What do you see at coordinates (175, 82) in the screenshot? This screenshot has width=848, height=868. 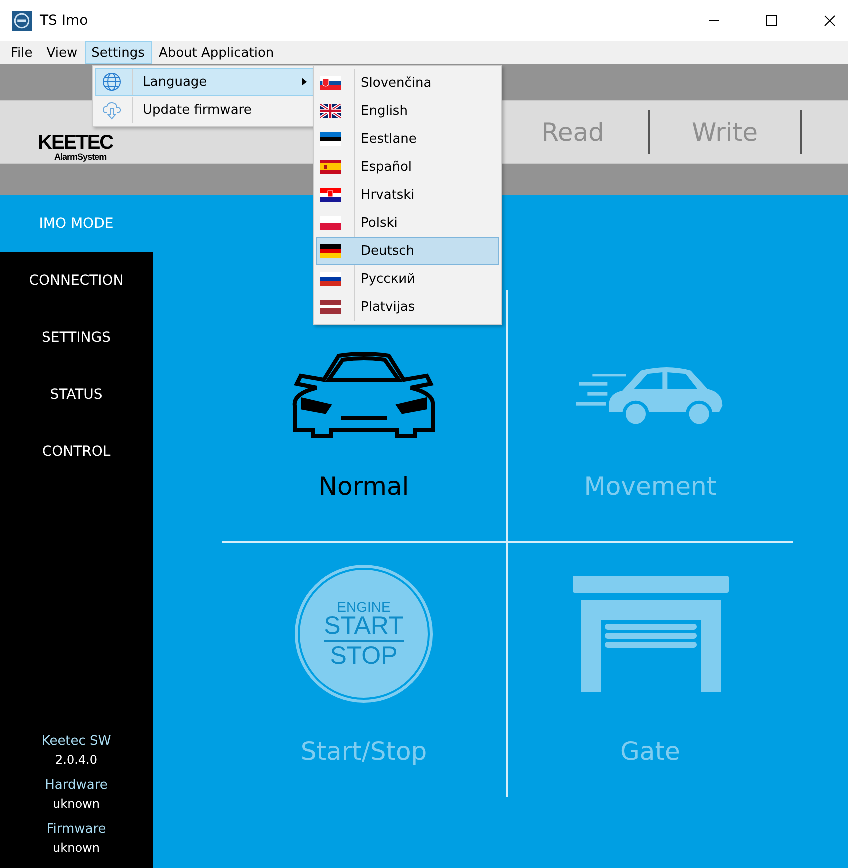 I see `menu-option-label: Language` at bounding box center [175, 82].